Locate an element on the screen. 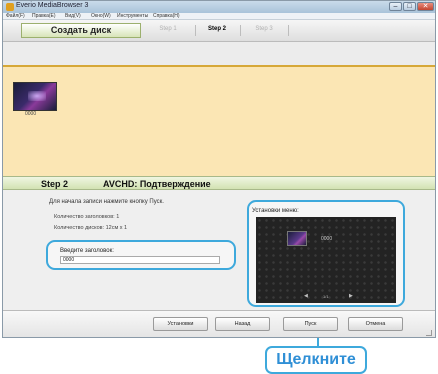 The width and height of the screenshot is (438, 374). instruction-text: Для начала записи нажмите кнопку Пуск. is located at coordinates (106, 202).